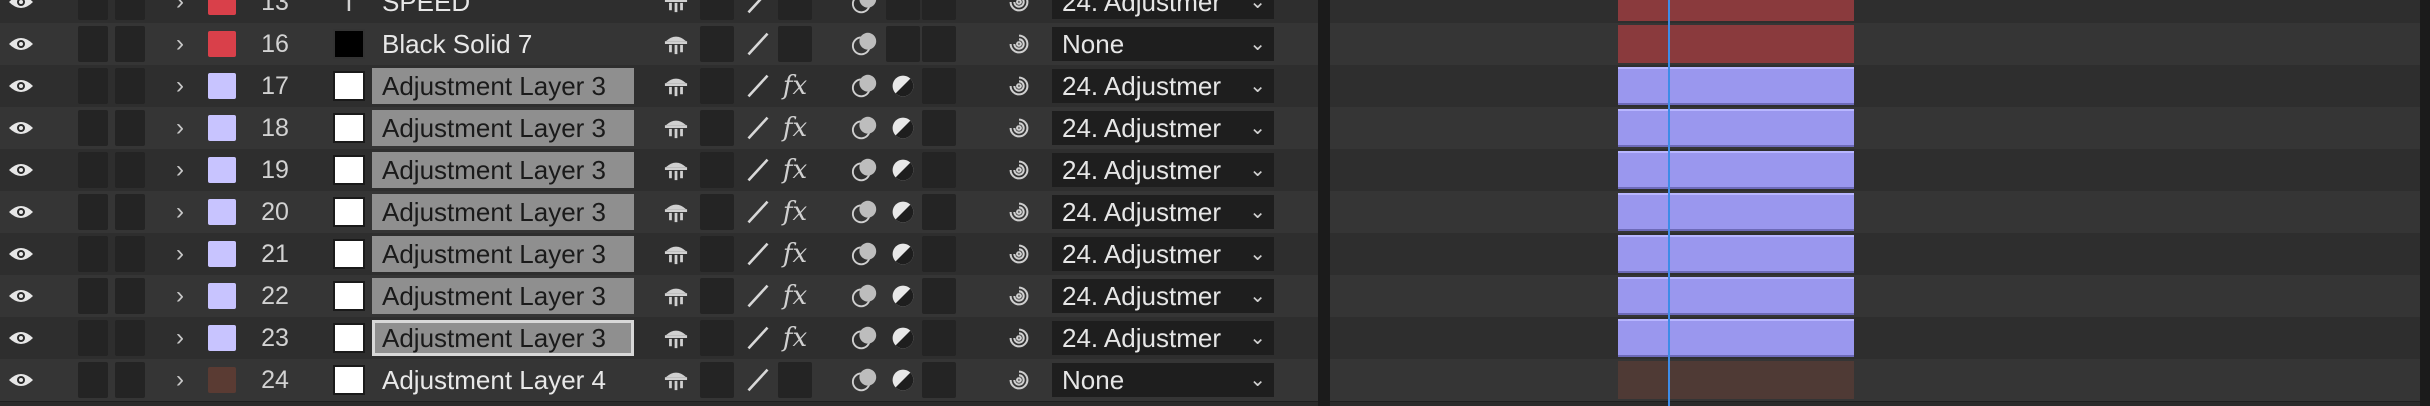  Describe the element at coordinates (795, 380) in the screenshot. I see `fx-icon` at that location.